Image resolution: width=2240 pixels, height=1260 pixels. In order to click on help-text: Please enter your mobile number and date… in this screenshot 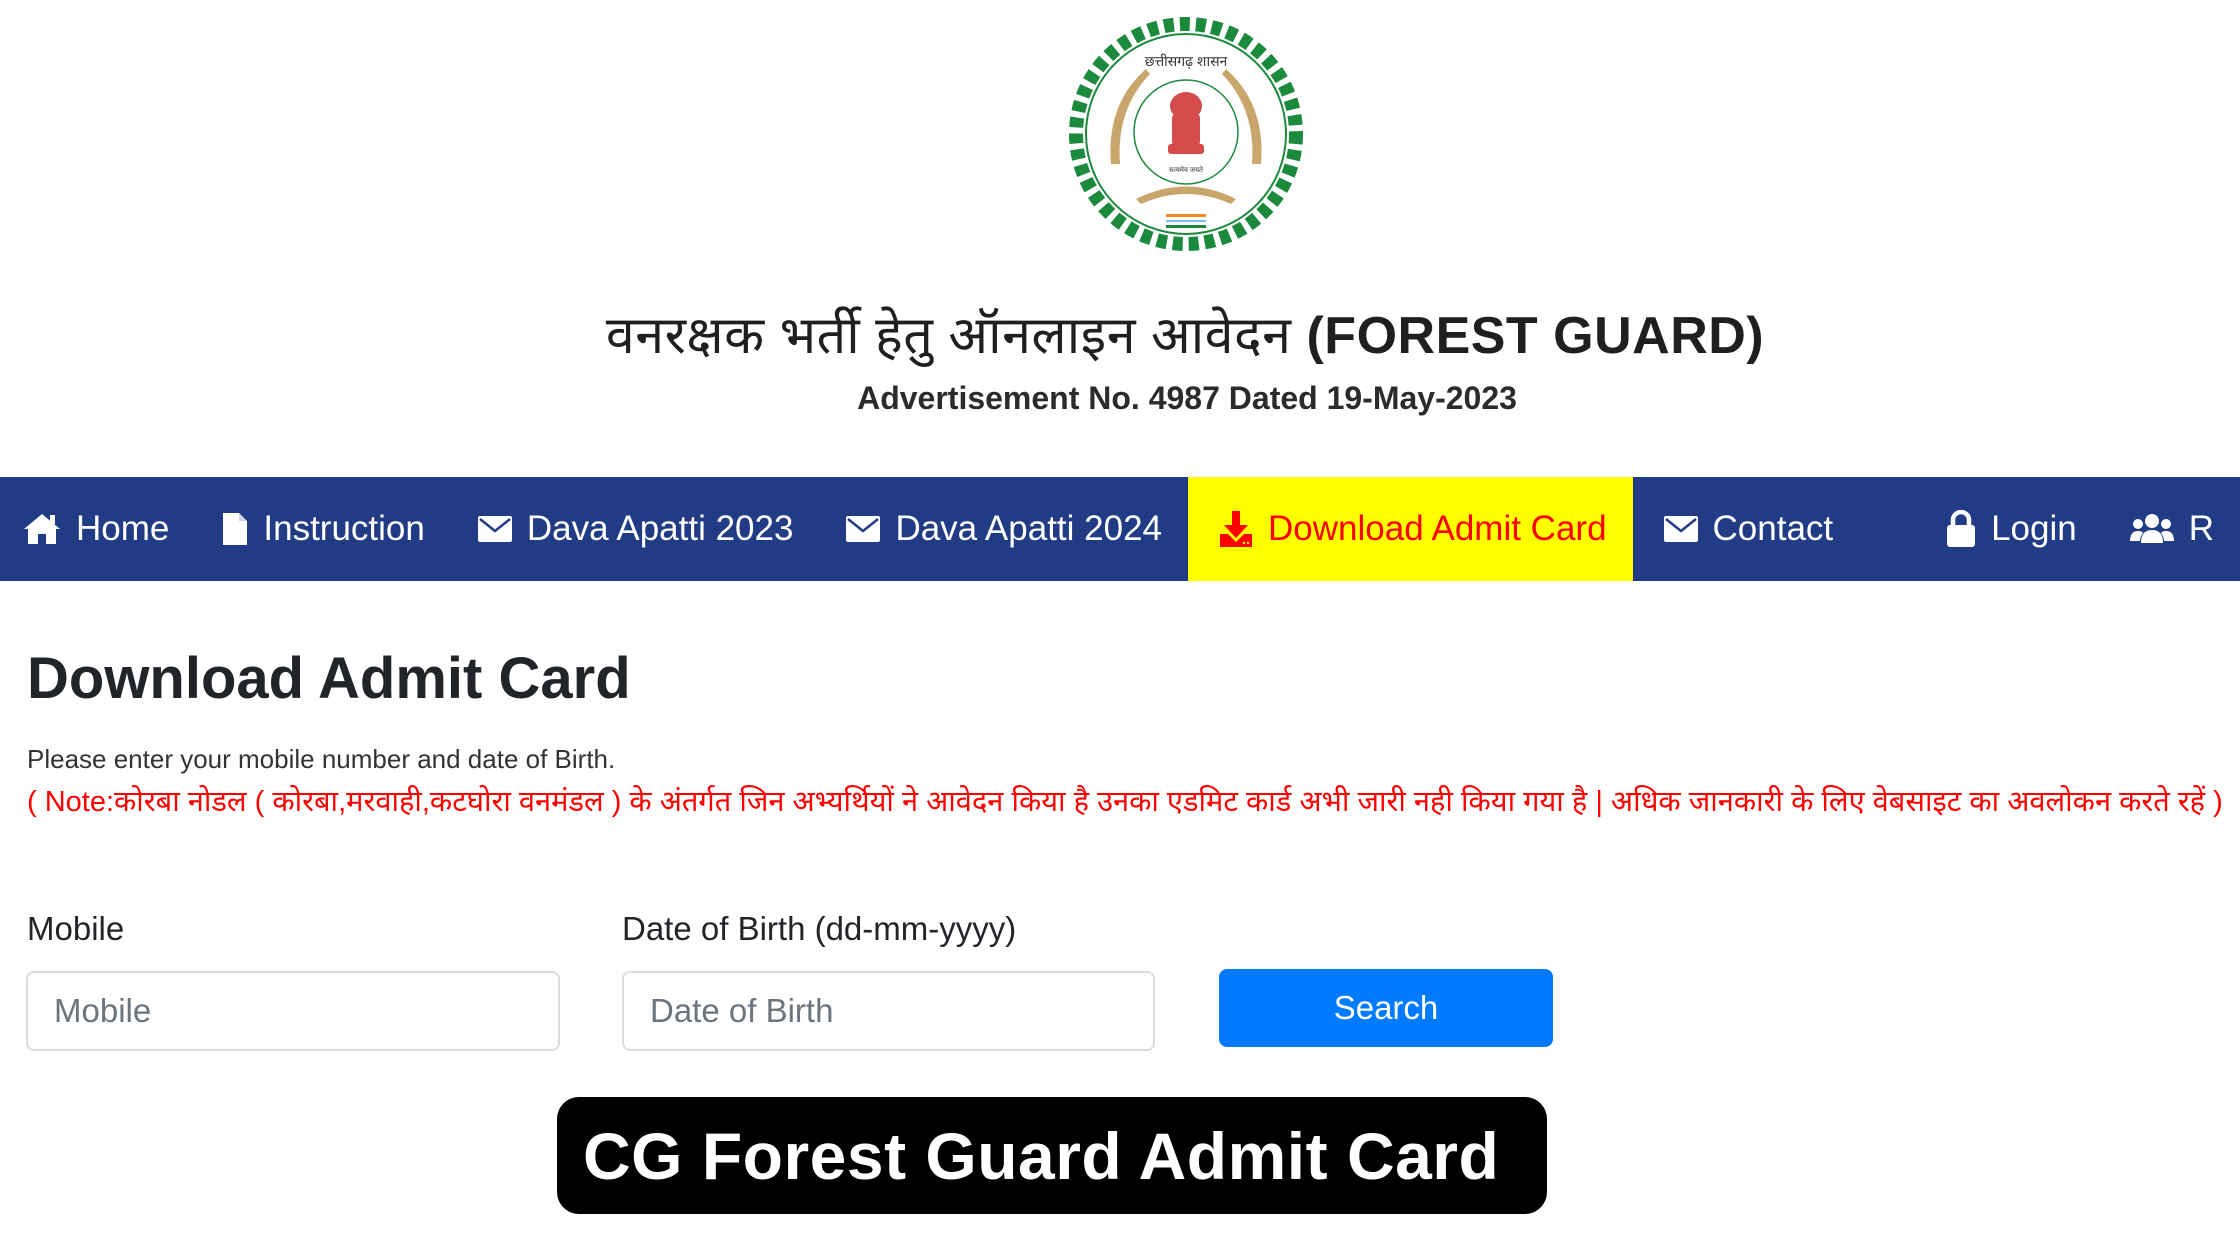, I will do `click(321, 759)`.